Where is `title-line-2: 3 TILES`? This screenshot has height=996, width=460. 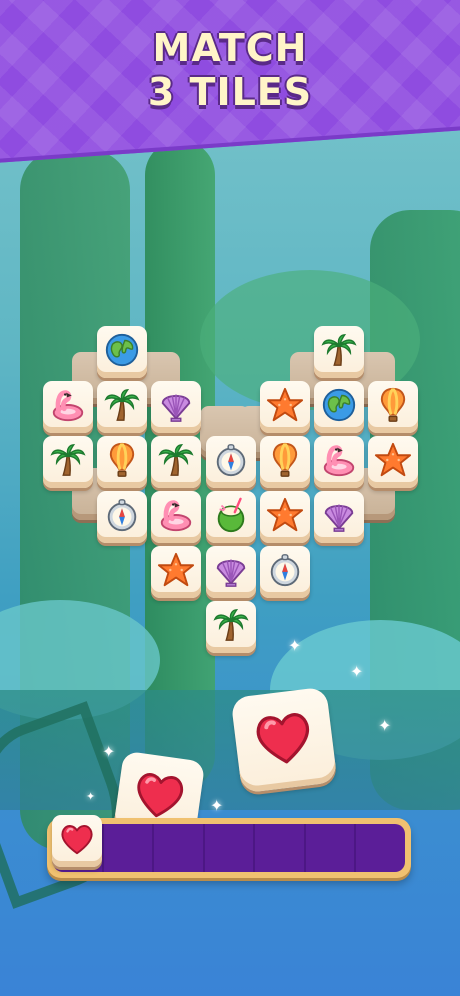 title-line-2: 3 TILES is located at coordinates (230, 92).